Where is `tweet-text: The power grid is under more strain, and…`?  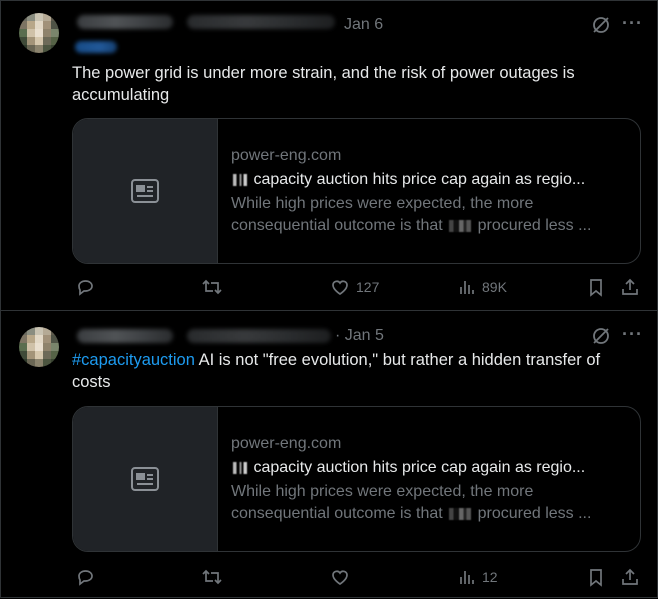 tweet-text: The power grid is under more strain, and… is located at coordinates (323, 84).